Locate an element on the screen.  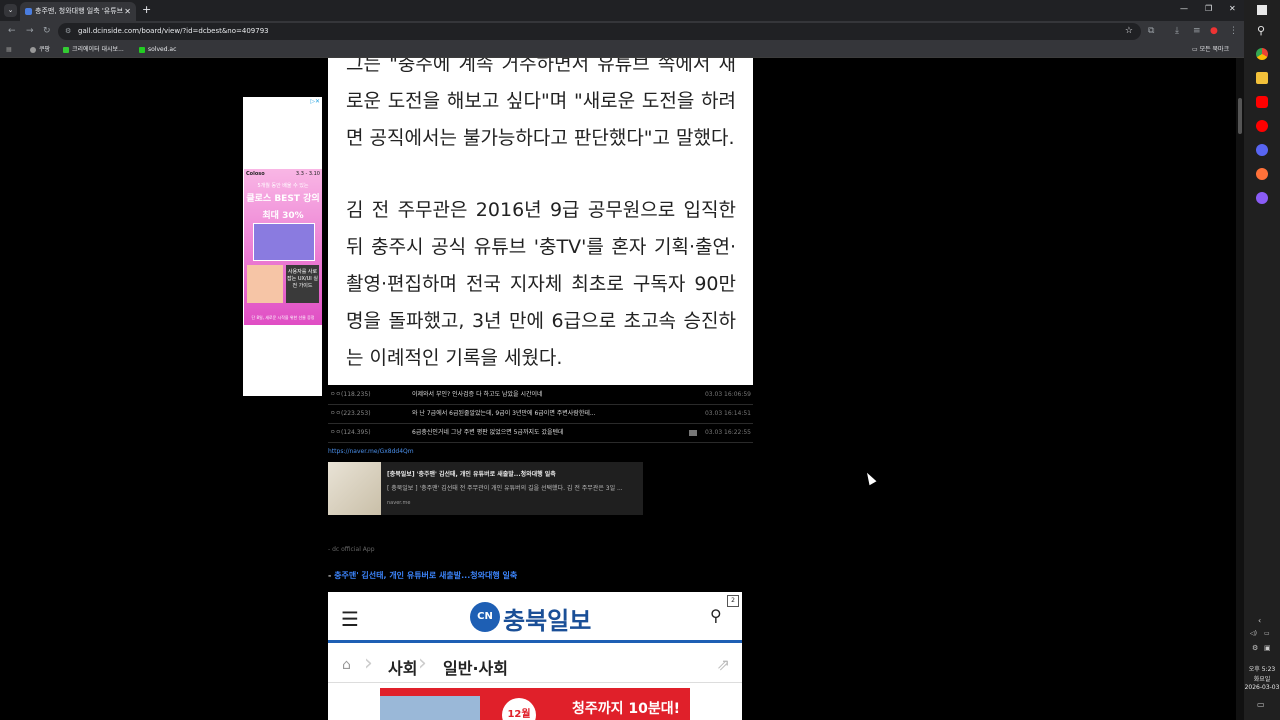
volume-icon: ◁) is located at coordinates (1253, 633).